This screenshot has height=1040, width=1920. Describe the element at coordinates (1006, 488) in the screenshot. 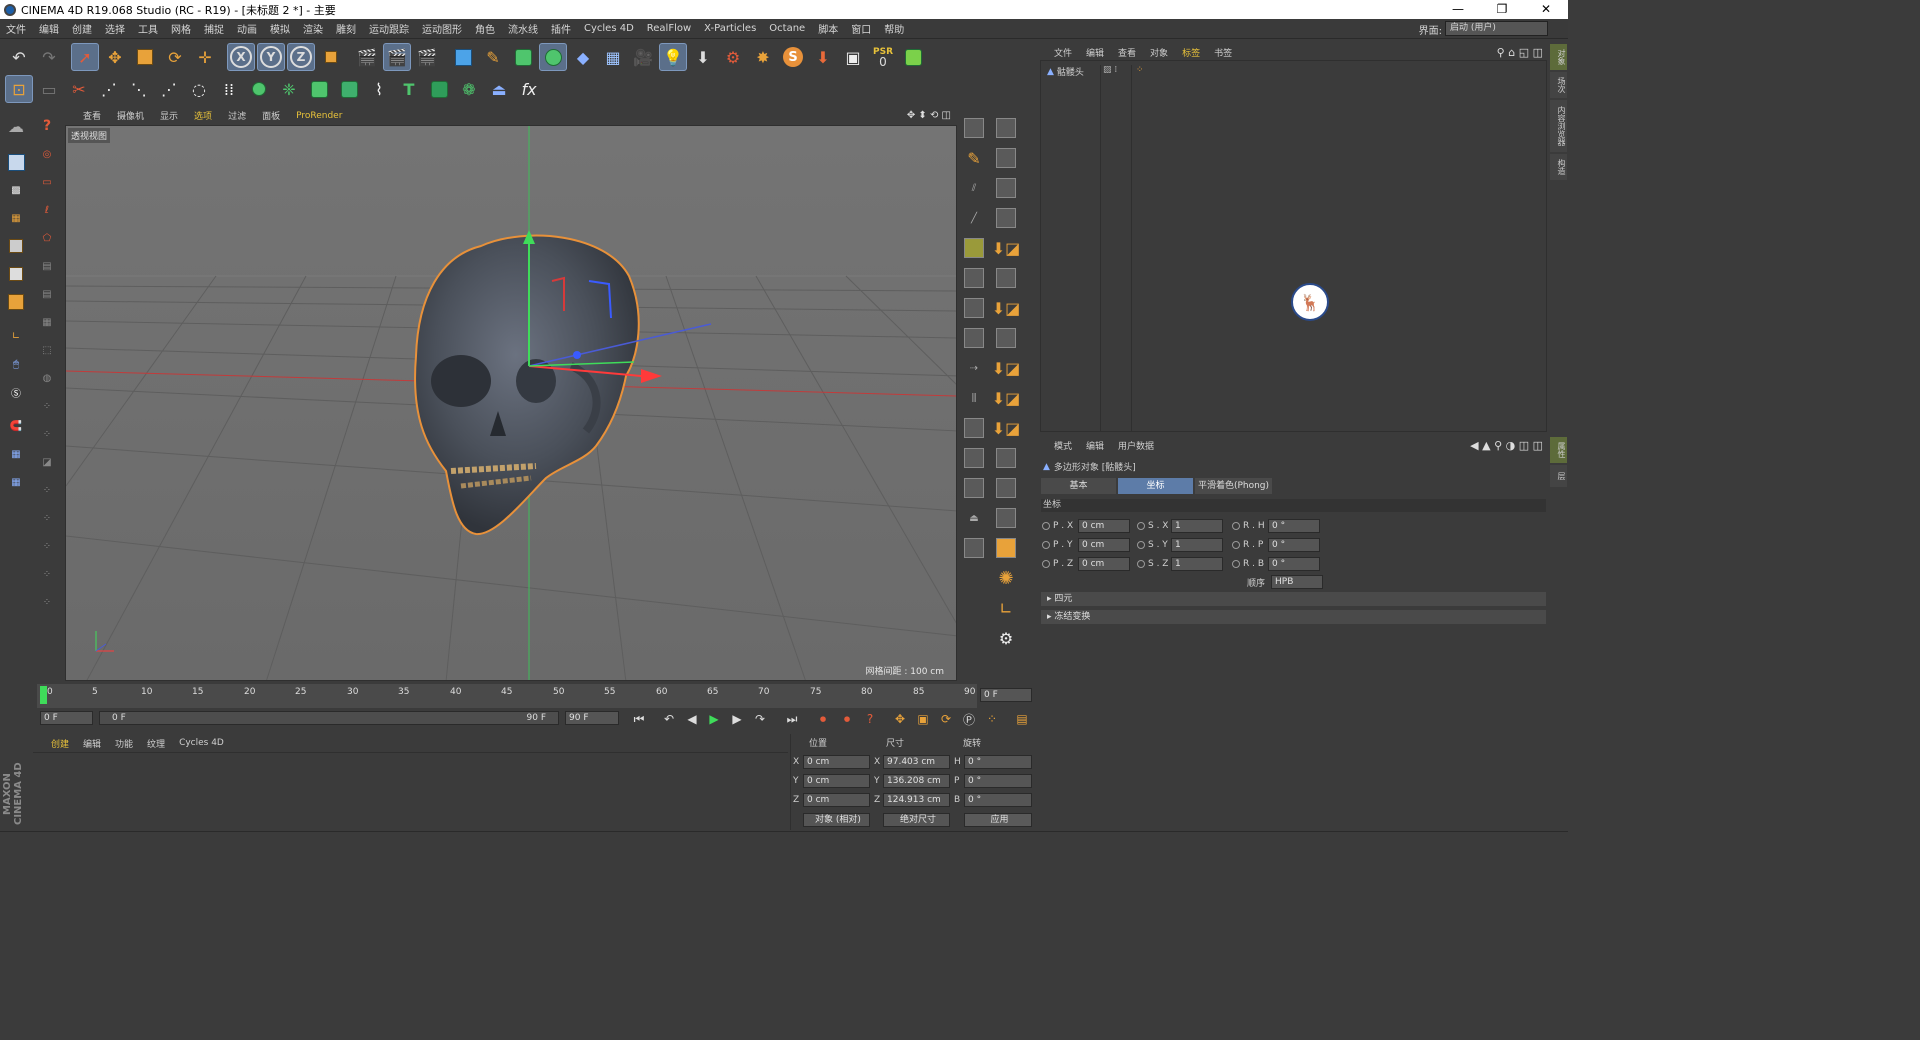

I see `deform-i-icon` at that location.